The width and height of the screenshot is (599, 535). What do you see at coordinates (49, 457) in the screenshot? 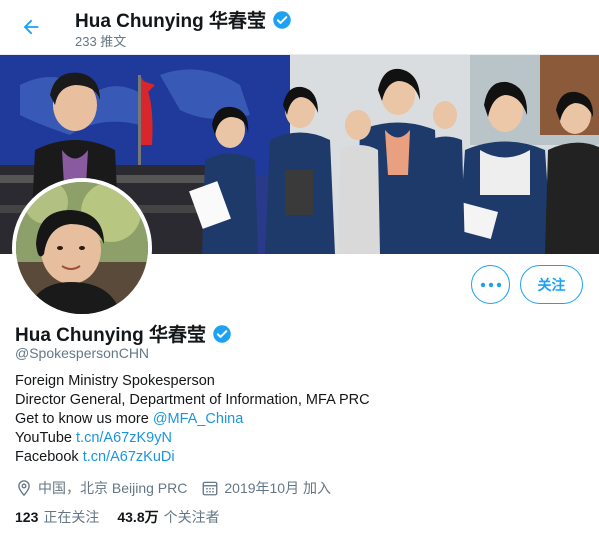
I see `bio-text: Facebook` at bounding box center [49, 457].